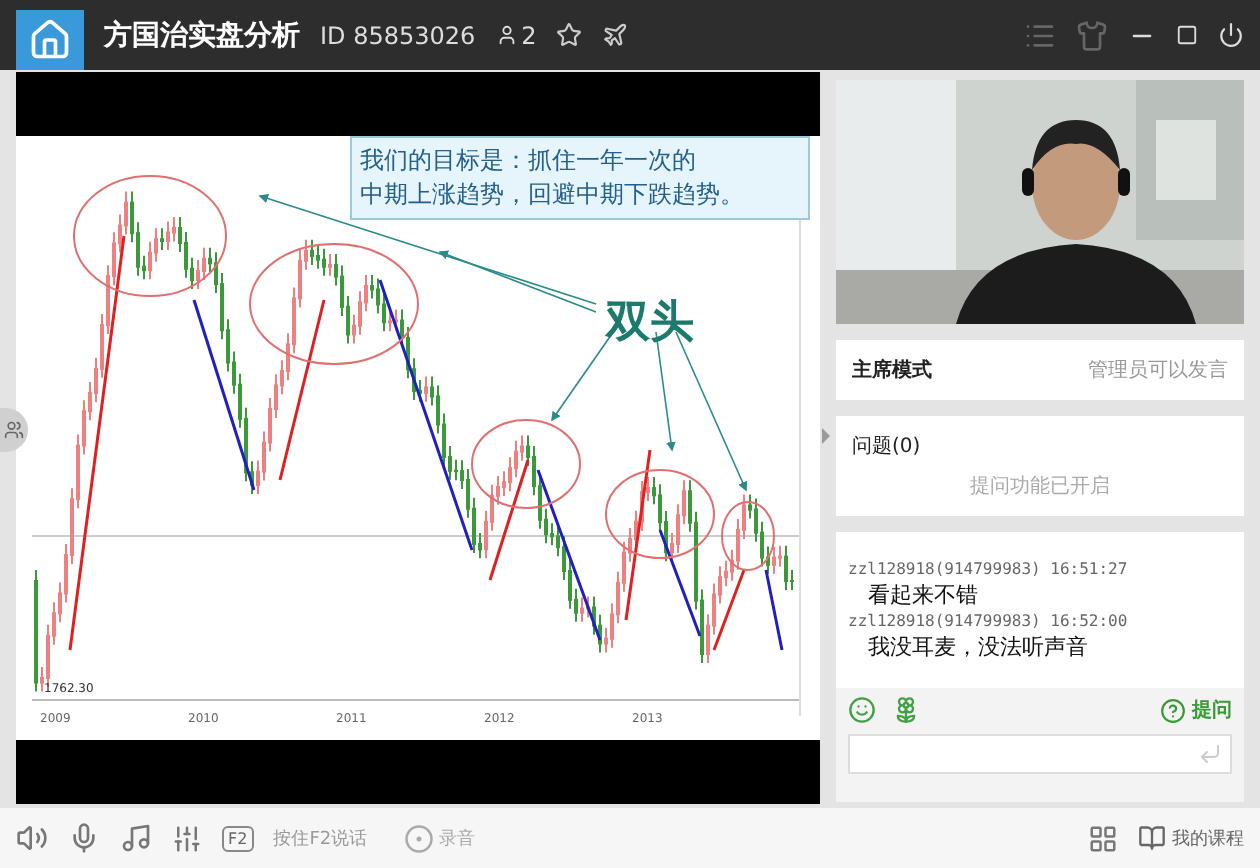 The image size is (1260, 868). Describe the element at coordinates (989, 621) in the screenshot. I see `message-sender: zzl128918(914799983) 16:52:00` at that location.